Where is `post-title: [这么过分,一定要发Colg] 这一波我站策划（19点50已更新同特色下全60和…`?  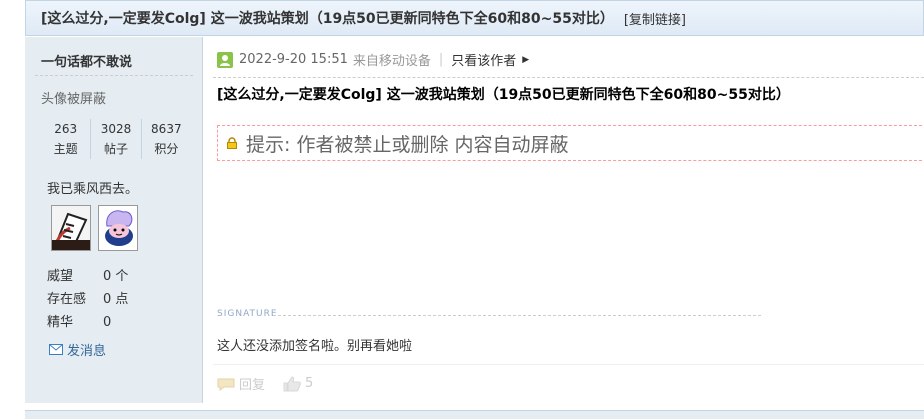
post-title: [这么过分,一定要发Colg] 这一波我站策划（19点50已更新同特色下全60和… is located at coordinates (503, 95).